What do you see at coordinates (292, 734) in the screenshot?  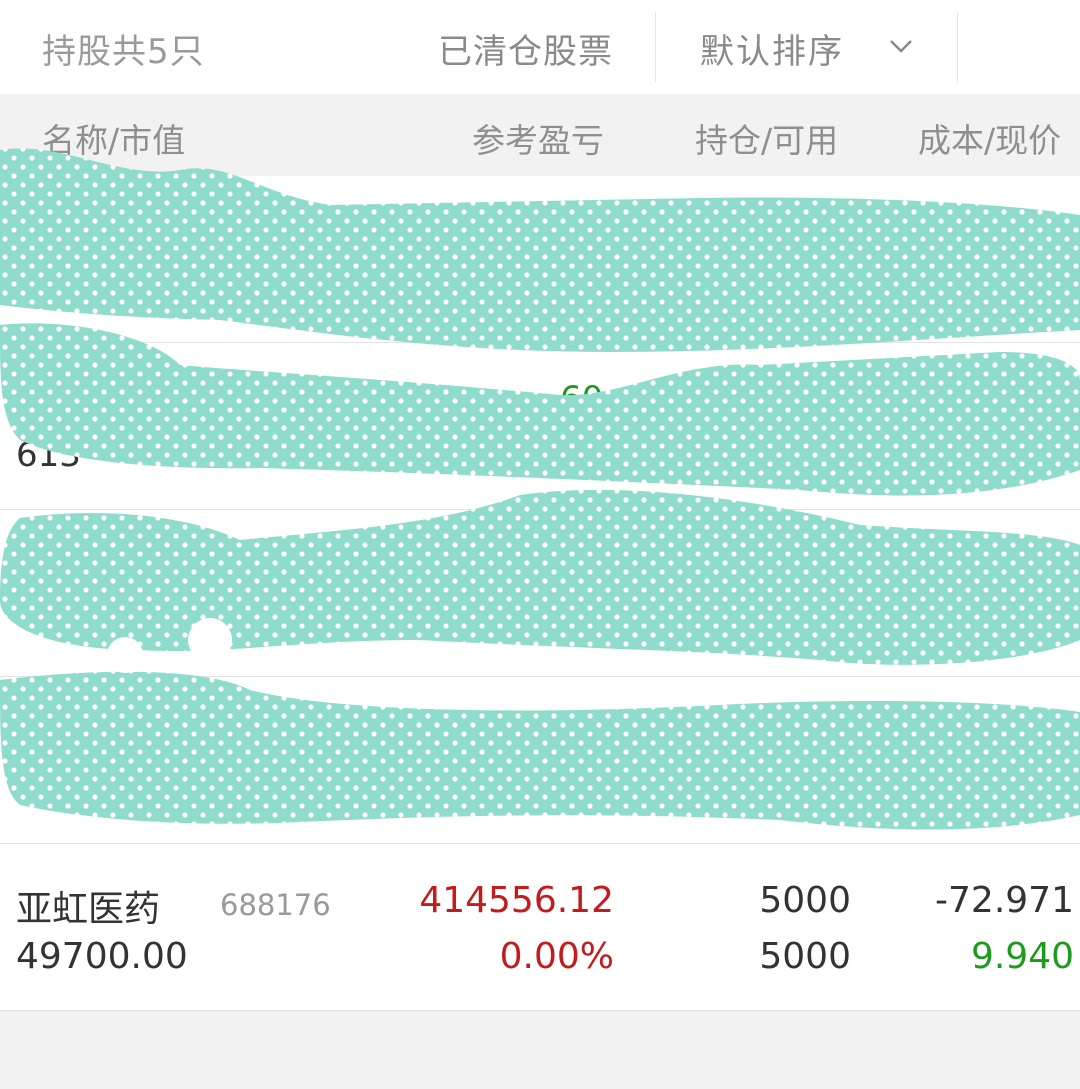 I see `redacted-fragment: 6197` at bounding box center [292, 734].